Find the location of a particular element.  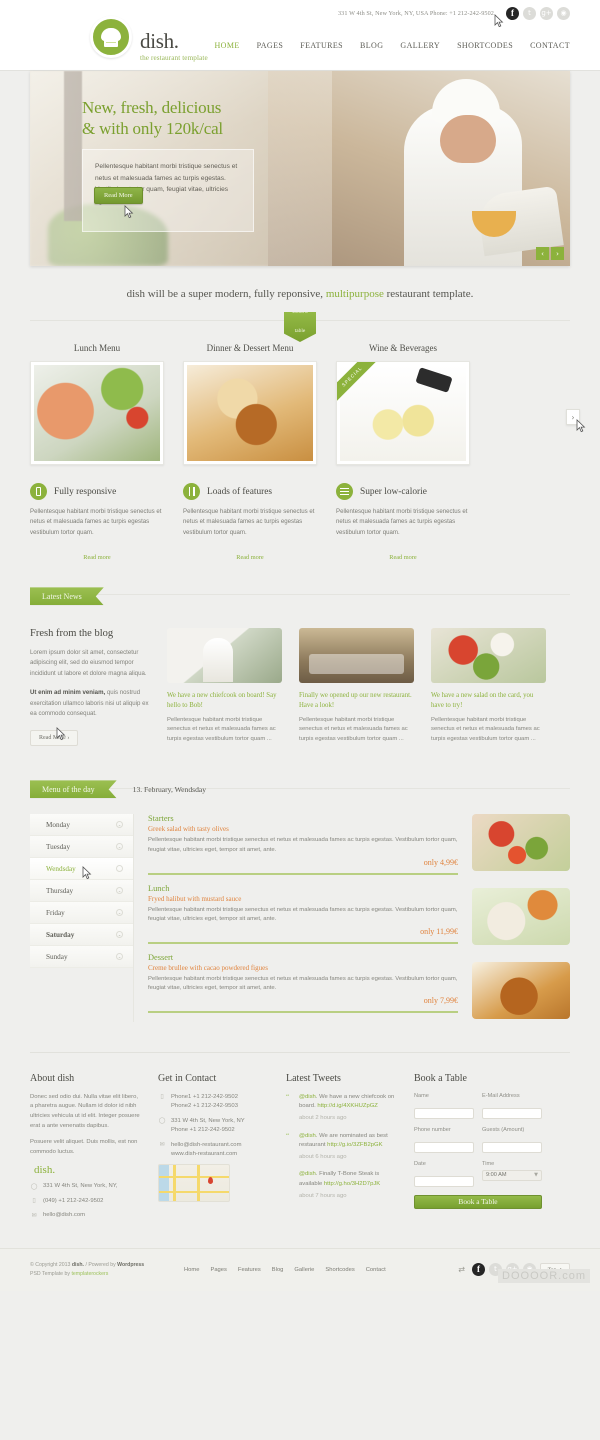

blog-intro-title: Fresh from the blog is located at coordinates (72, 633).